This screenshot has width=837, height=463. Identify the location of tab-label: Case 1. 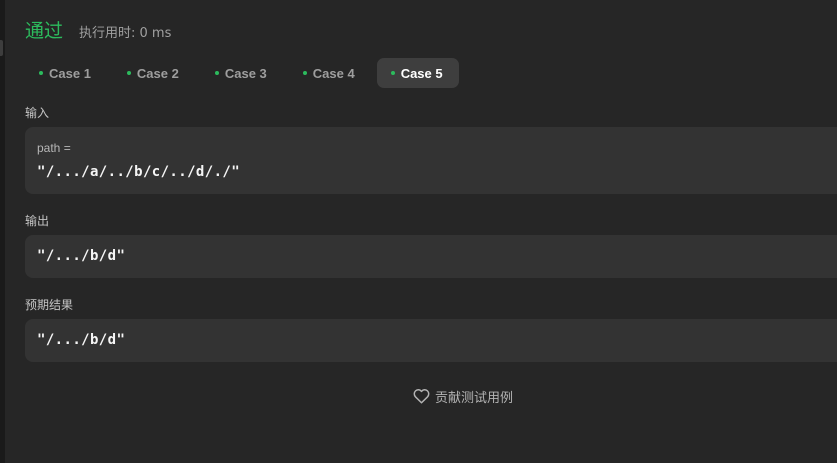
(70, 73).